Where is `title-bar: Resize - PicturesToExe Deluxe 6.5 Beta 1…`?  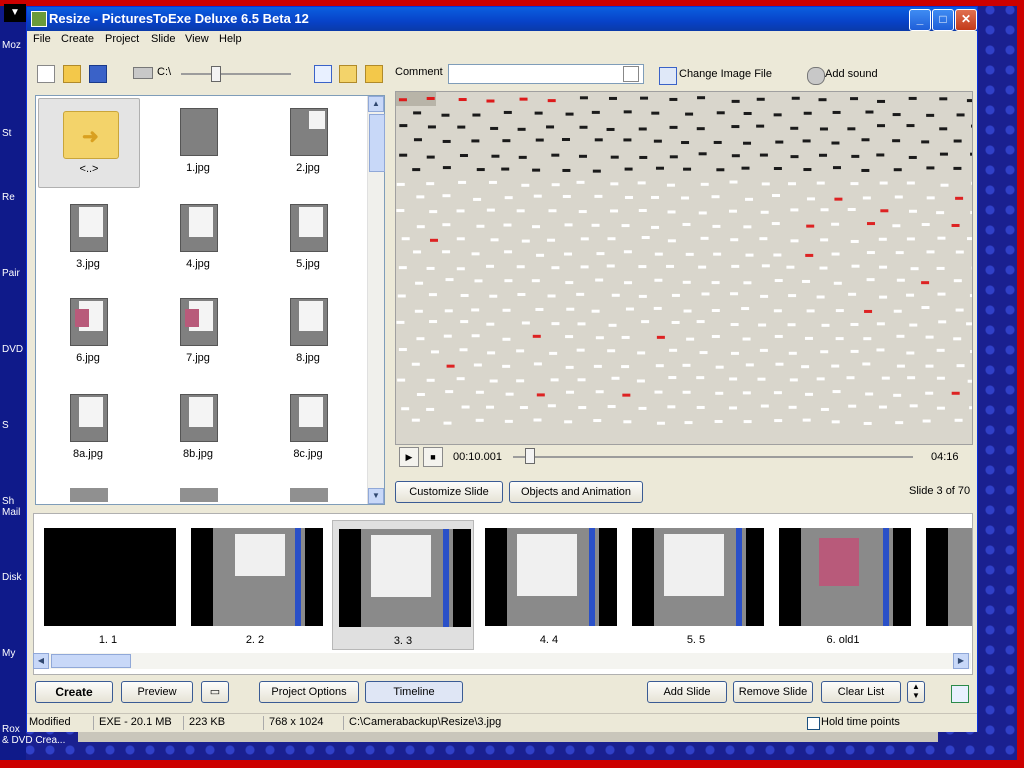
title-bar: Resize - PicturesToExe Deluxe 6.5 Beta 1… is located at coordinates (502, 19).